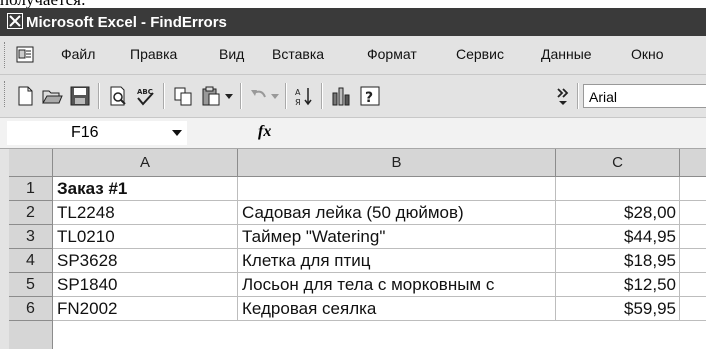 The width and height of the screenshot is (706, 349). What do you see at coordinates (397, 309) in the screenshot?
I see `cell-b6: Кедровая сеялка` at bounding box center [397, 309].